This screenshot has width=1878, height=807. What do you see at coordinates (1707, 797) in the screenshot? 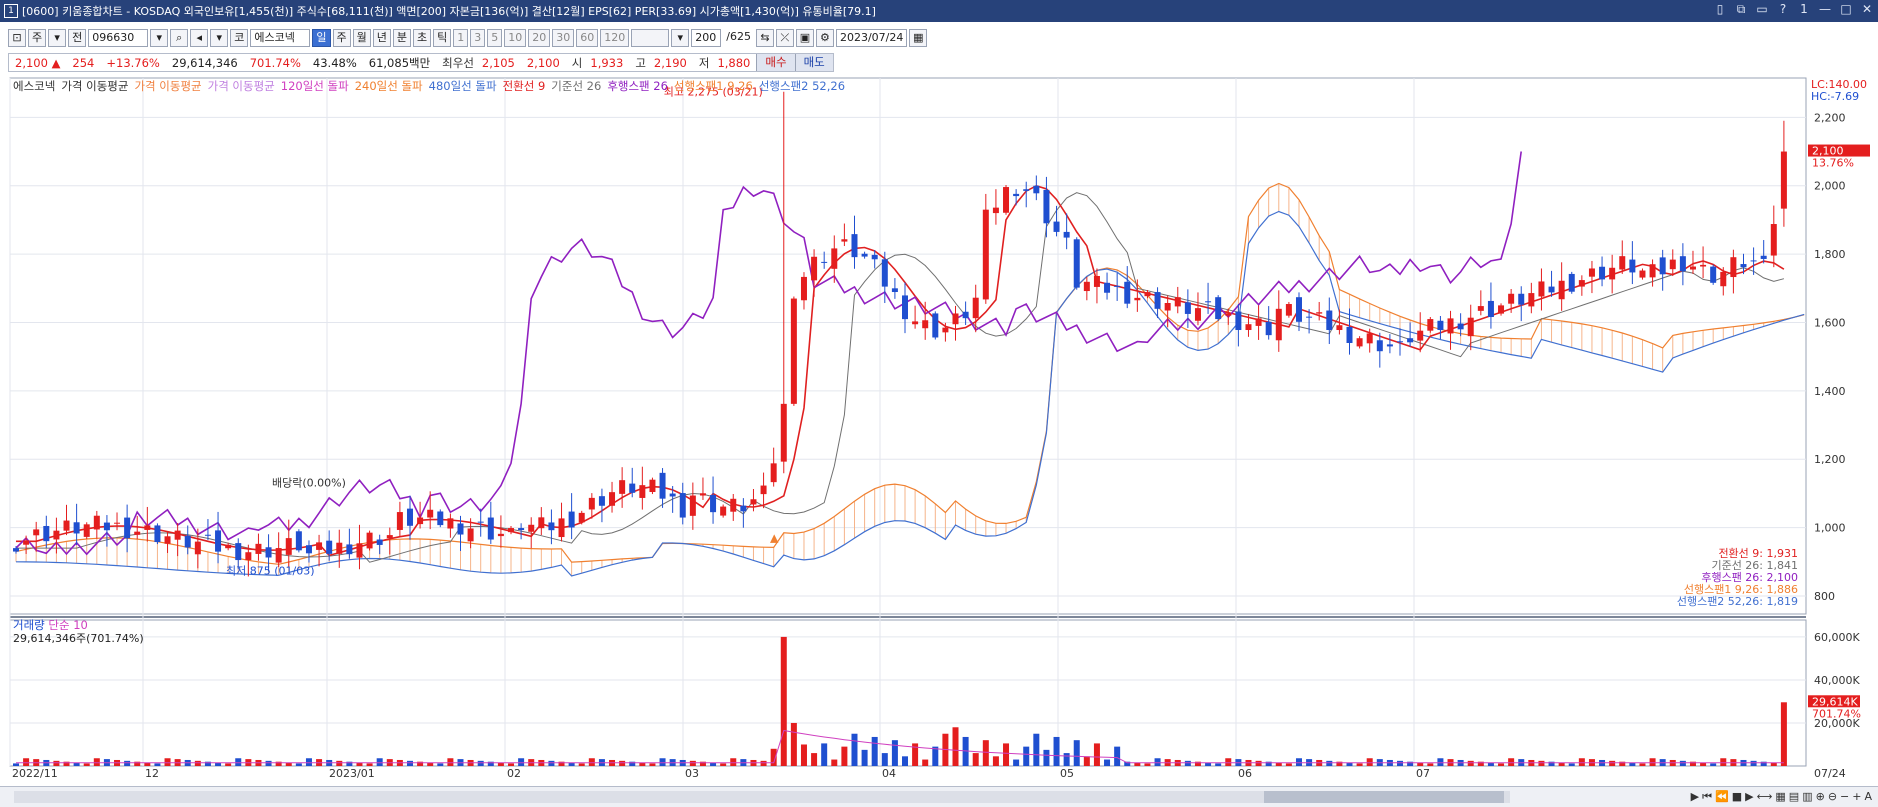
I see `rewind-icon: ⏮` at bounding box center [1707, 797].